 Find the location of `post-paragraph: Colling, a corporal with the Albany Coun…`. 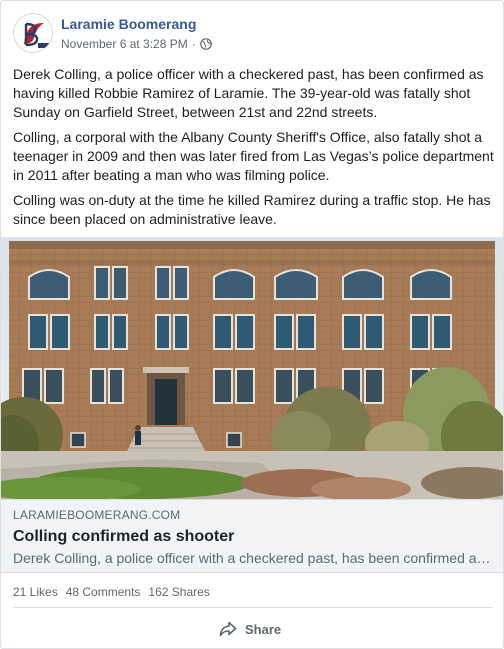

post-paragraph: Colling, a corporal with the Albany Coun… is located at coordinates (253, 156).